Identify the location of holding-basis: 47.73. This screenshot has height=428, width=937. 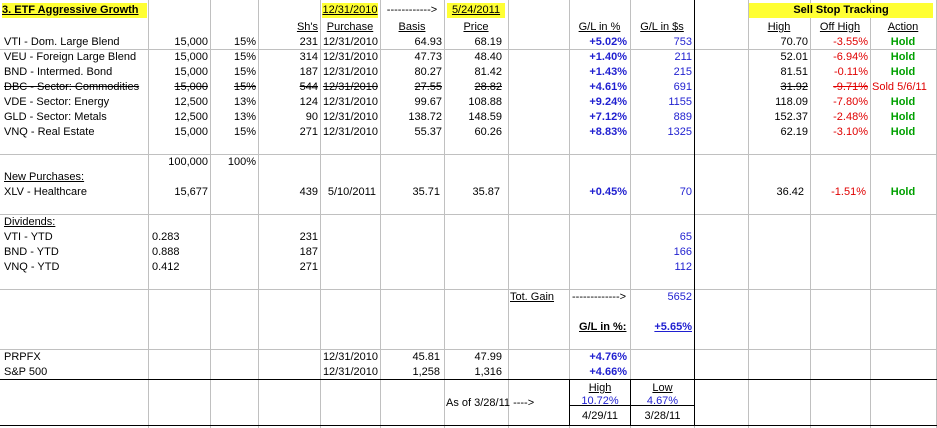
(428, 57).